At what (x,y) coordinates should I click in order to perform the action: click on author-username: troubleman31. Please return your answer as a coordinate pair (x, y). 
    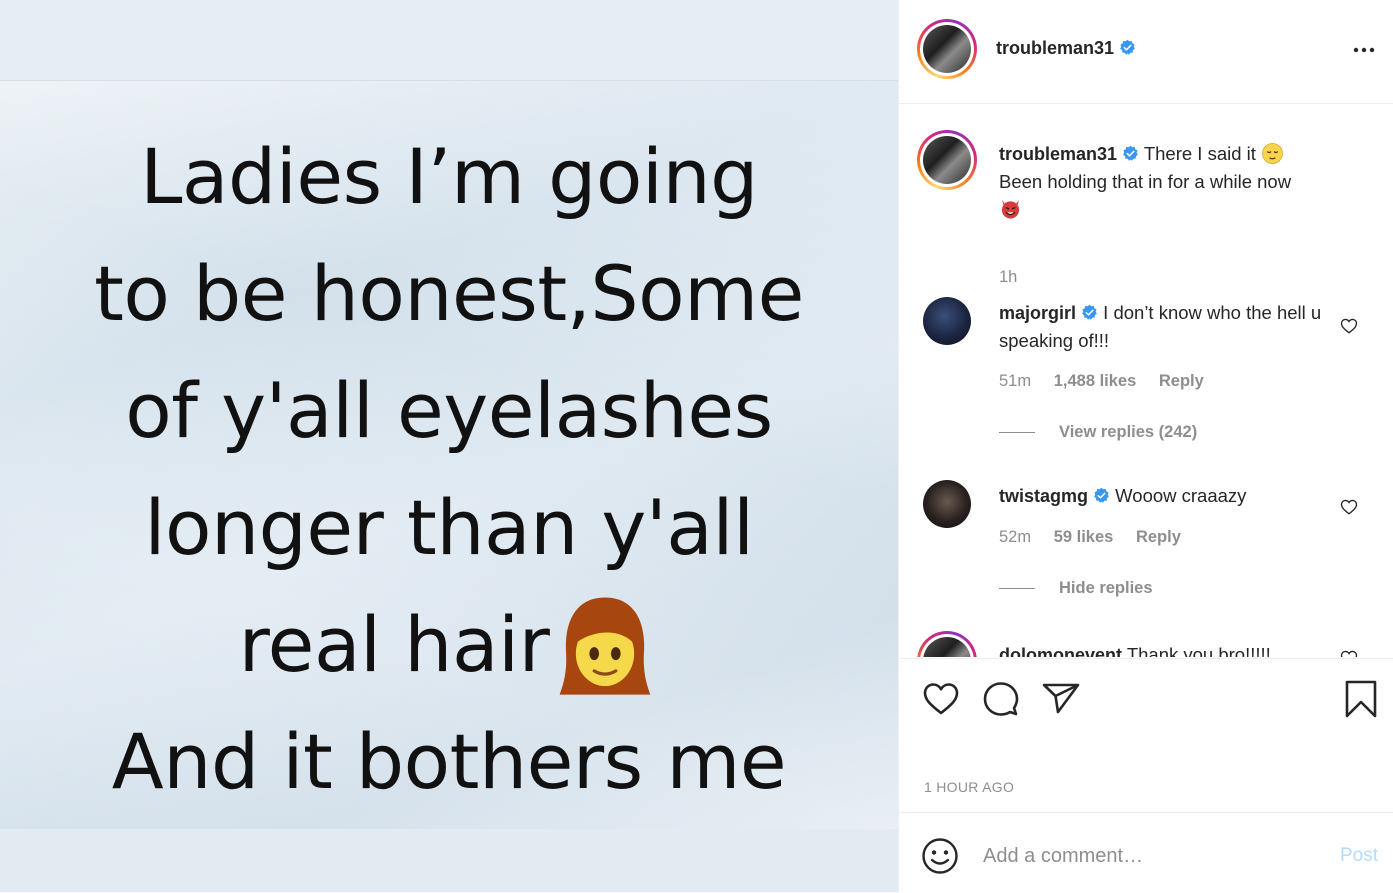
    Looking at the image, I should click on (1055, 48).